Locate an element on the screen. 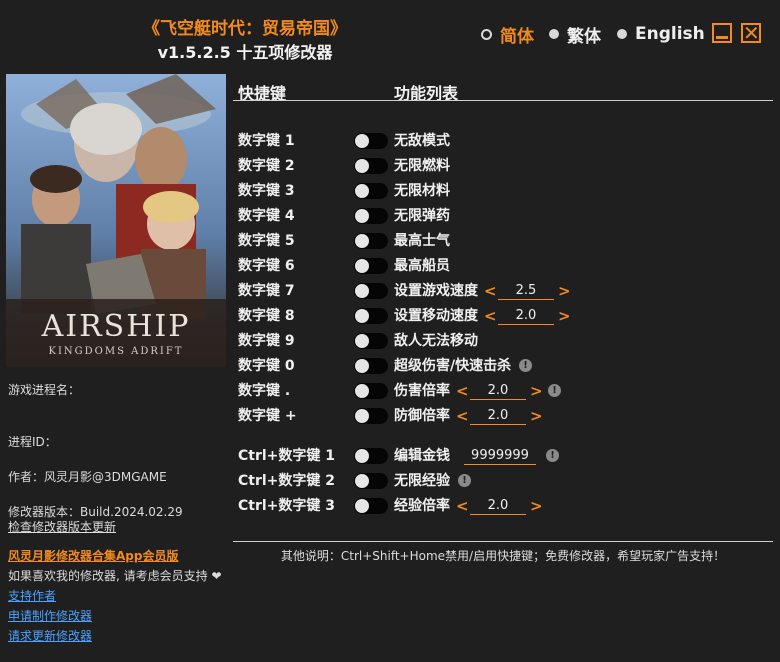 The image size is (780, 662). check-update-link: 检查修改器版本更新 is located at coordinates (62, 526).